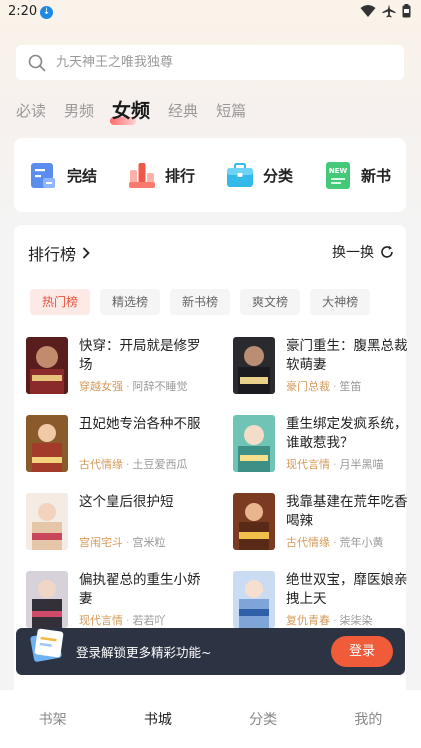 The height and width of the screenshot is (748, 421). What do you see at coordinates (210, 175) in the screenshot?
I see `quick-links-card: 完结 排行 分类 NEW 新书` at bounding box center [210, 175].